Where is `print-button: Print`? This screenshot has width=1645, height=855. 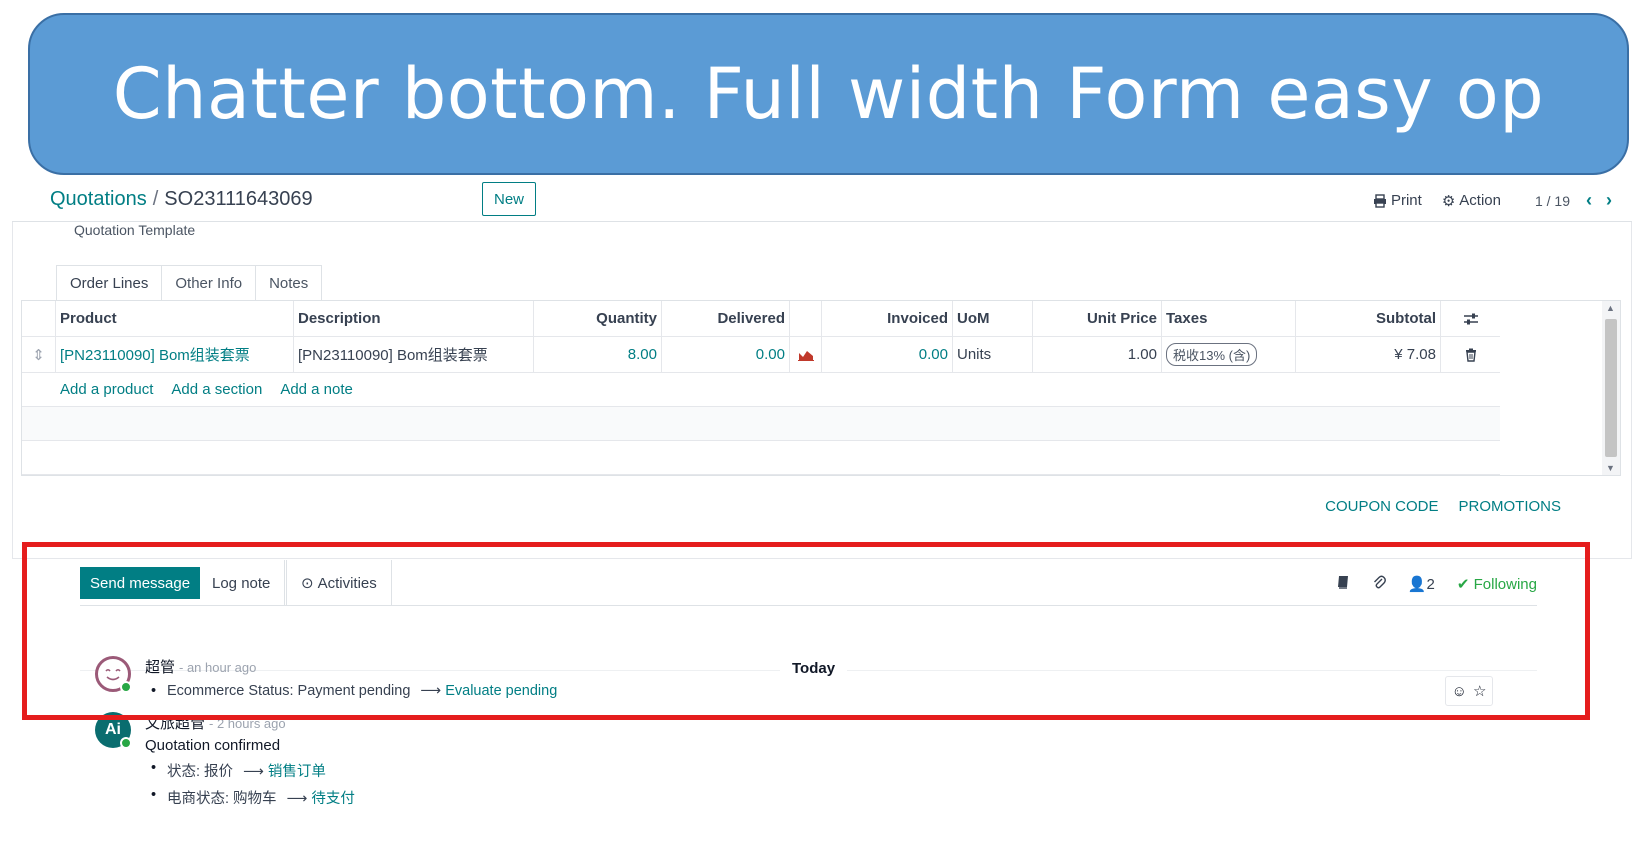
print-button: Print is located at coordinates (1397, 200).